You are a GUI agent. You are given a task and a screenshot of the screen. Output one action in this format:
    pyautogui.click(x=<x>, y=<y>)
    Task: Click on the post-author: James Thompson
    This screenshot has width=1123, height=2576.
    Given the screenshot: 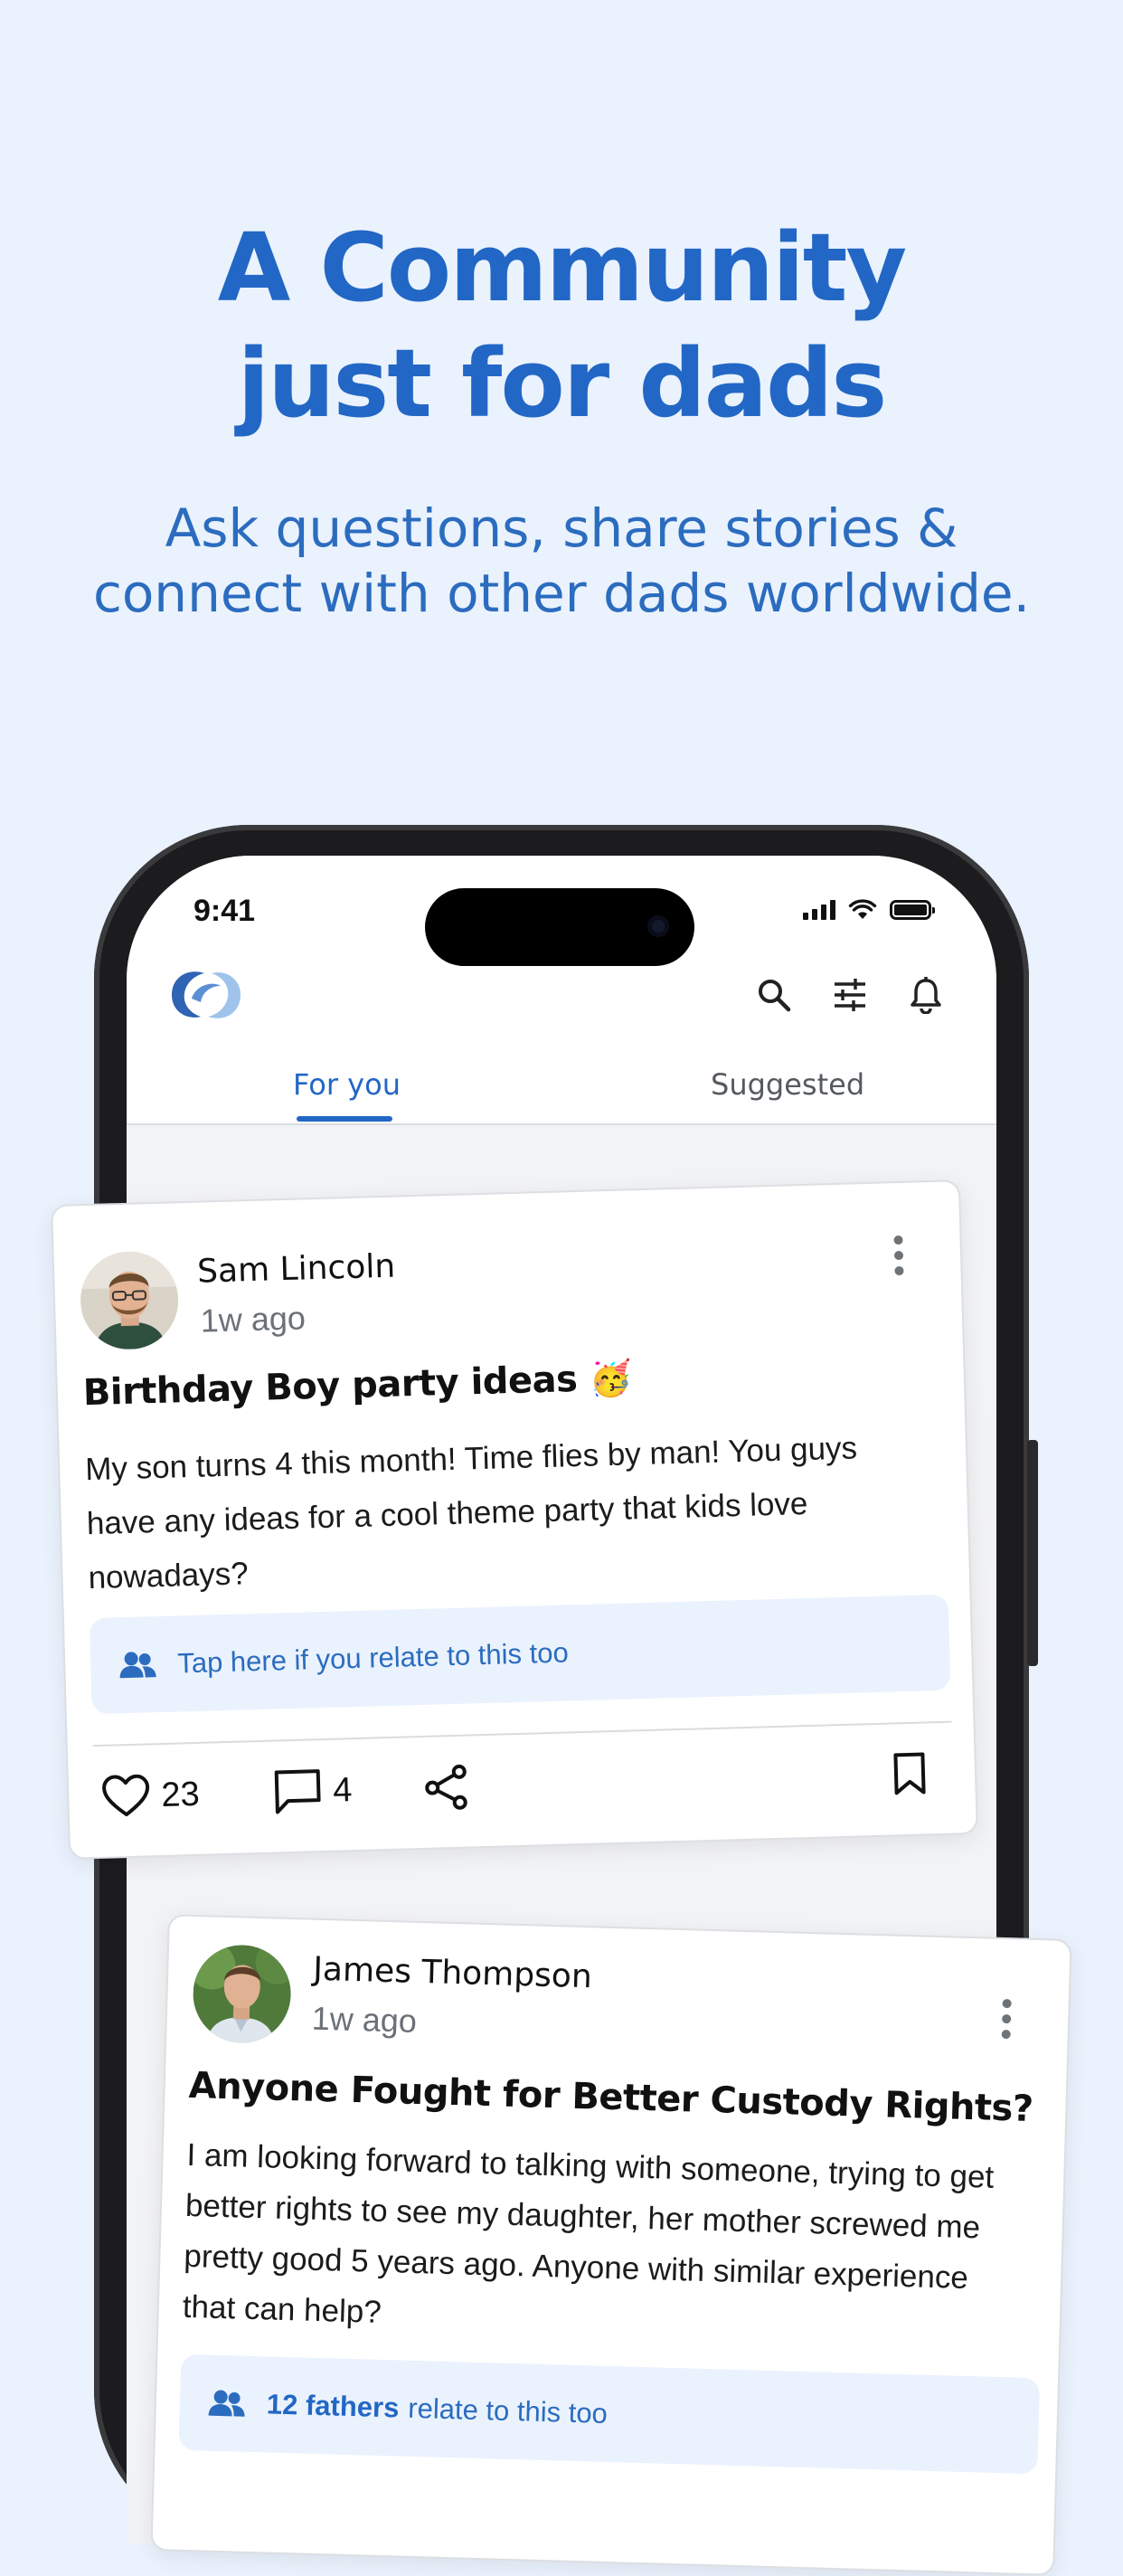 What is the action you would take?
    pyautogui.click(x=452, y=1973)
    